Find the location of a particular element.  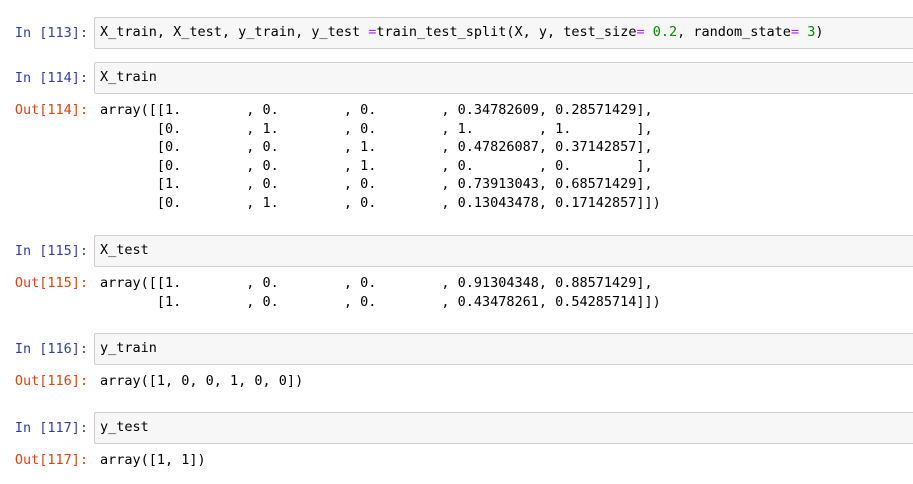

code-input-114: X_train is located at coordinates (503, 78).